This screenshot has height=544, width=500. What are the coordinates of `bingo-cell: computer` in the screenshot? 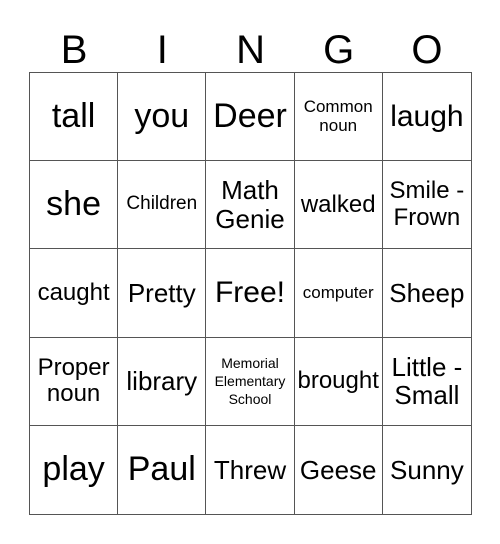 It's located at (338, 293).